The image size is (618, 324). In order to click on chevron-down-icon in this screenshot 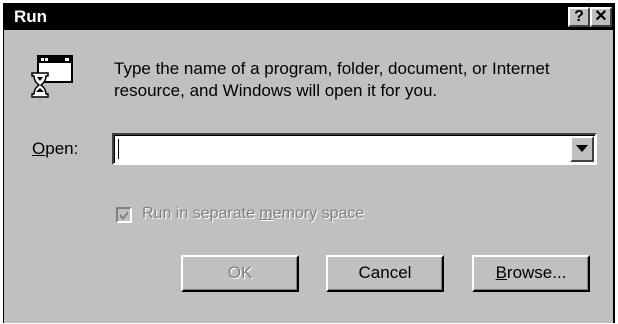, I will do `click(582, 148)`.